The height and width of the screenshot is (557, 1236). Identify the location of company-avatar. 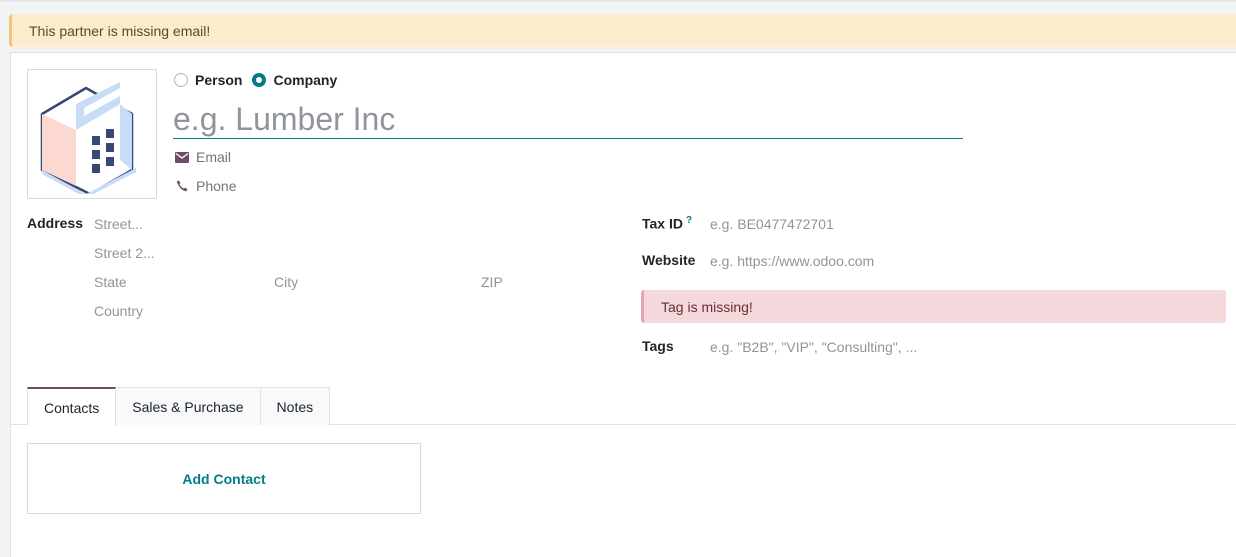
(92, 134).